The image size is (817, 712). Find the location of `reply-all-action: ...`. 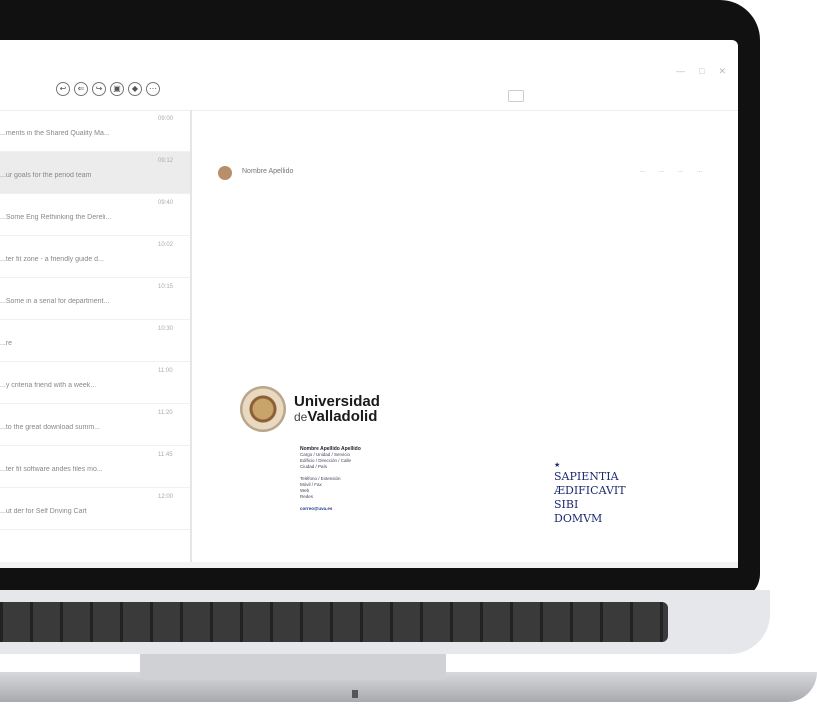

reply-all-action: ... is located at coordinates (661, 171).